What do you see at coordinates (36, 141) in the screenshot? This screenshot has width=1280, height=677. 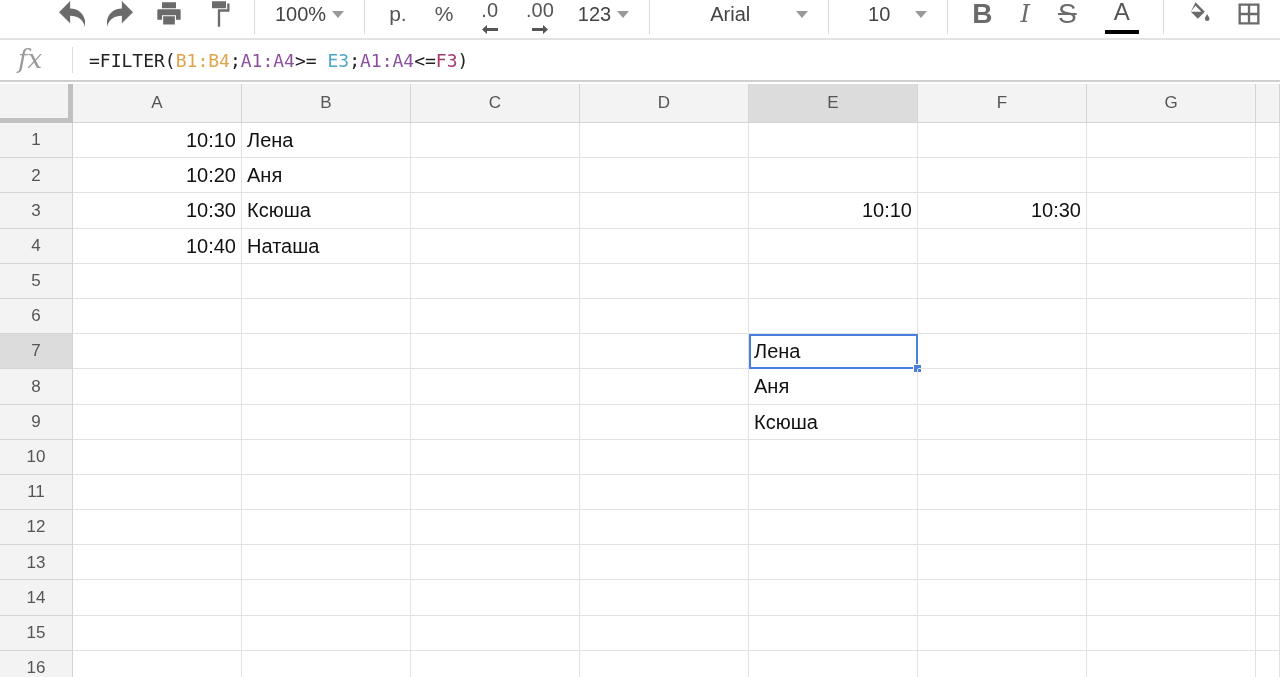 I see `row-header: 1` at bounding box center [36, 141].